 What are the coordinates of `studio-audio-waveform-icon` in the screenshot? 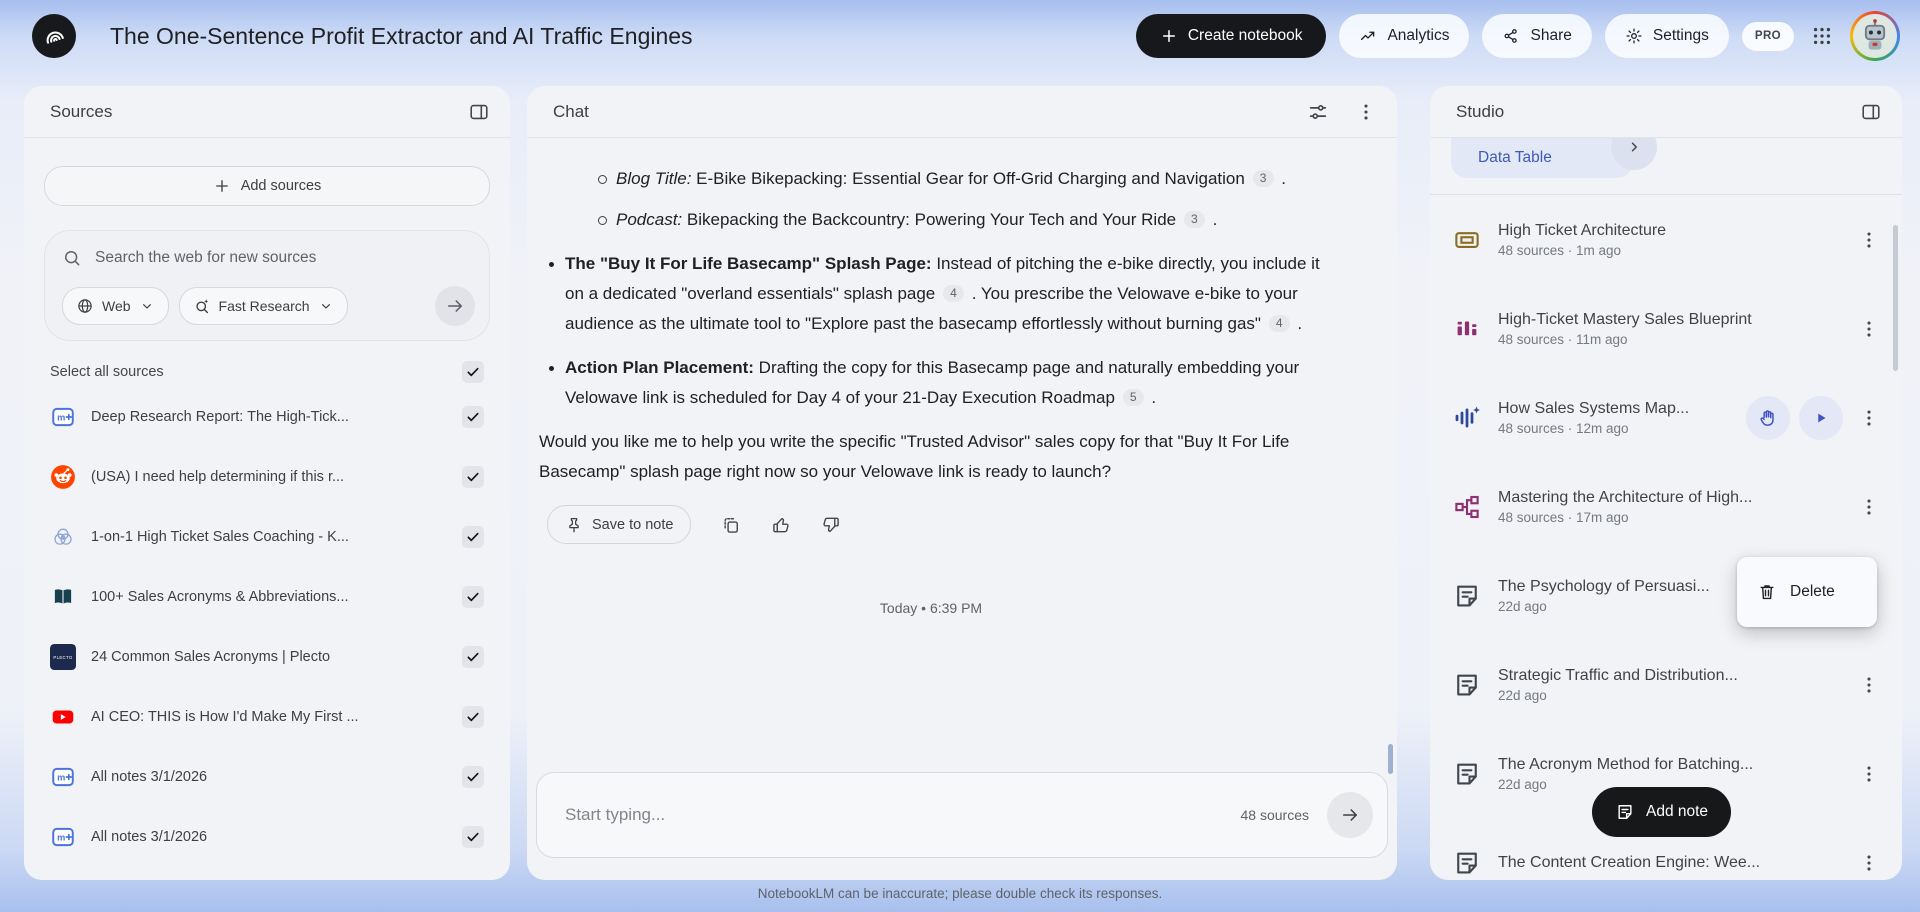 It's located at (1467, 418).